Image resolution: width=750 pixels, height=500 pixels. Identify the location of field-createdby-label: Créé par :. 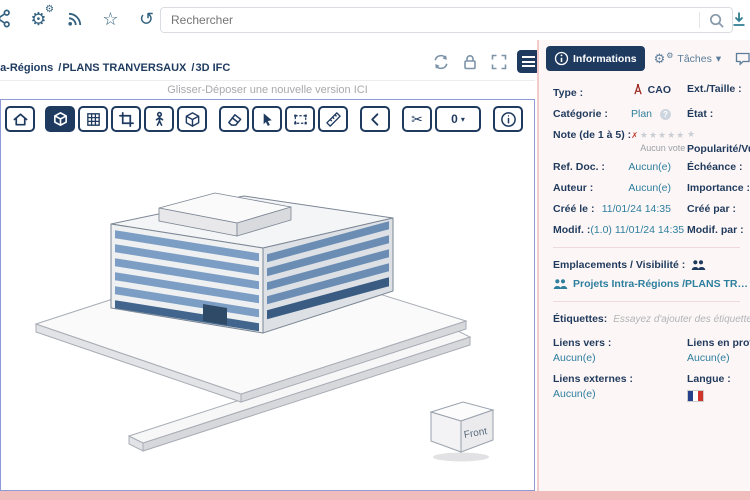
(712, 209).